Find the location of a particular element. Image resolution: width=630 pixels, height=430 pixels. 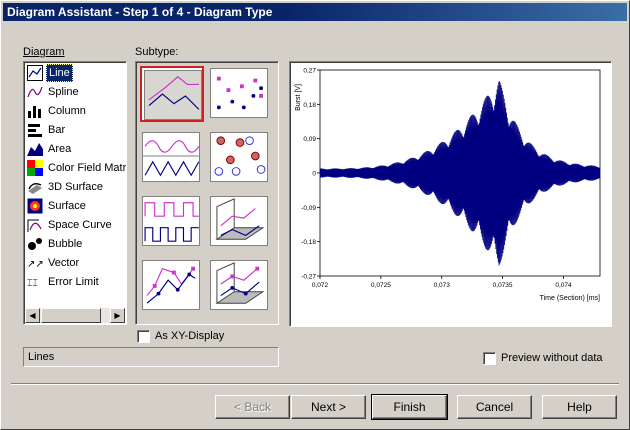

diagram-item-bar: Bar is located at coordinates (76, 130).